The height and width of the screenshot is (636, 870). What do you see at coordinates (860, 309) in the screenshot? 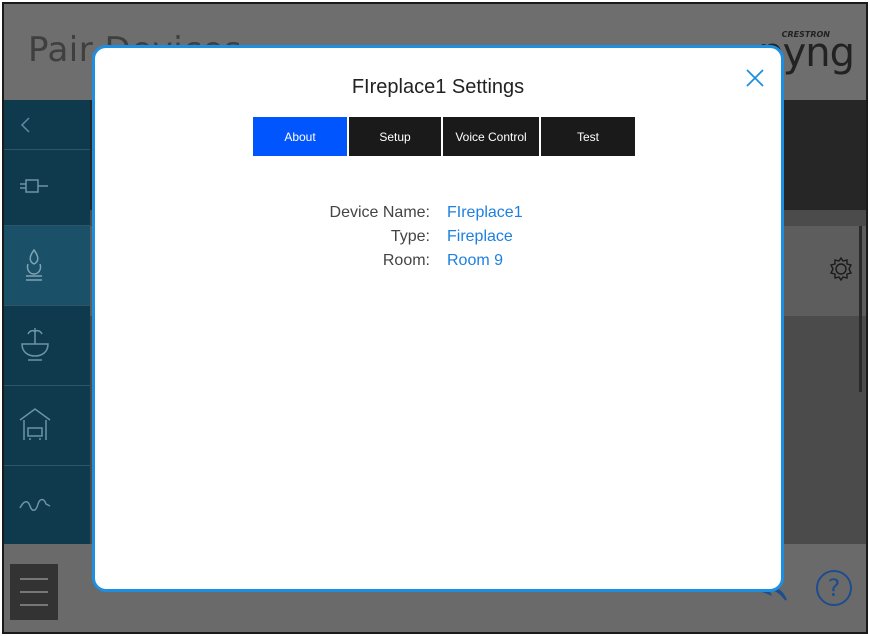
I see `scrollbar` at bounding box center [860, 309].